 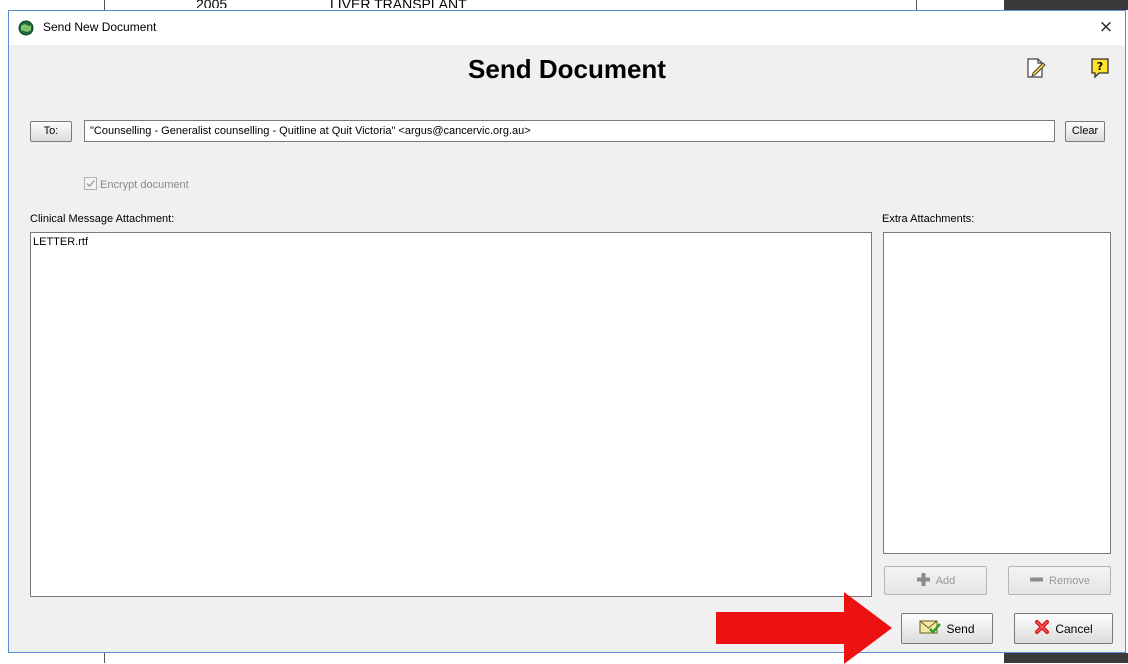 I want to click on cancel-button: Cancel, so click(x=1063, y=628).